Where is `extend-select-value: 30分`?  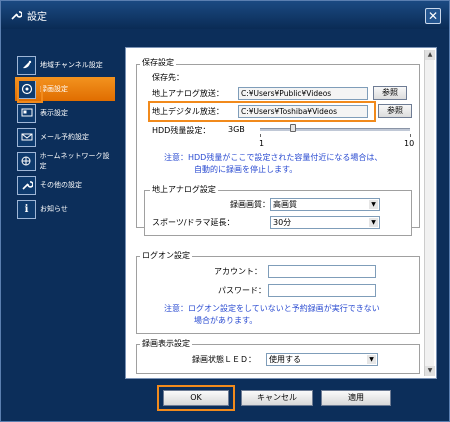 extend-select-value: 30分 is located at coordinates (282, 222).